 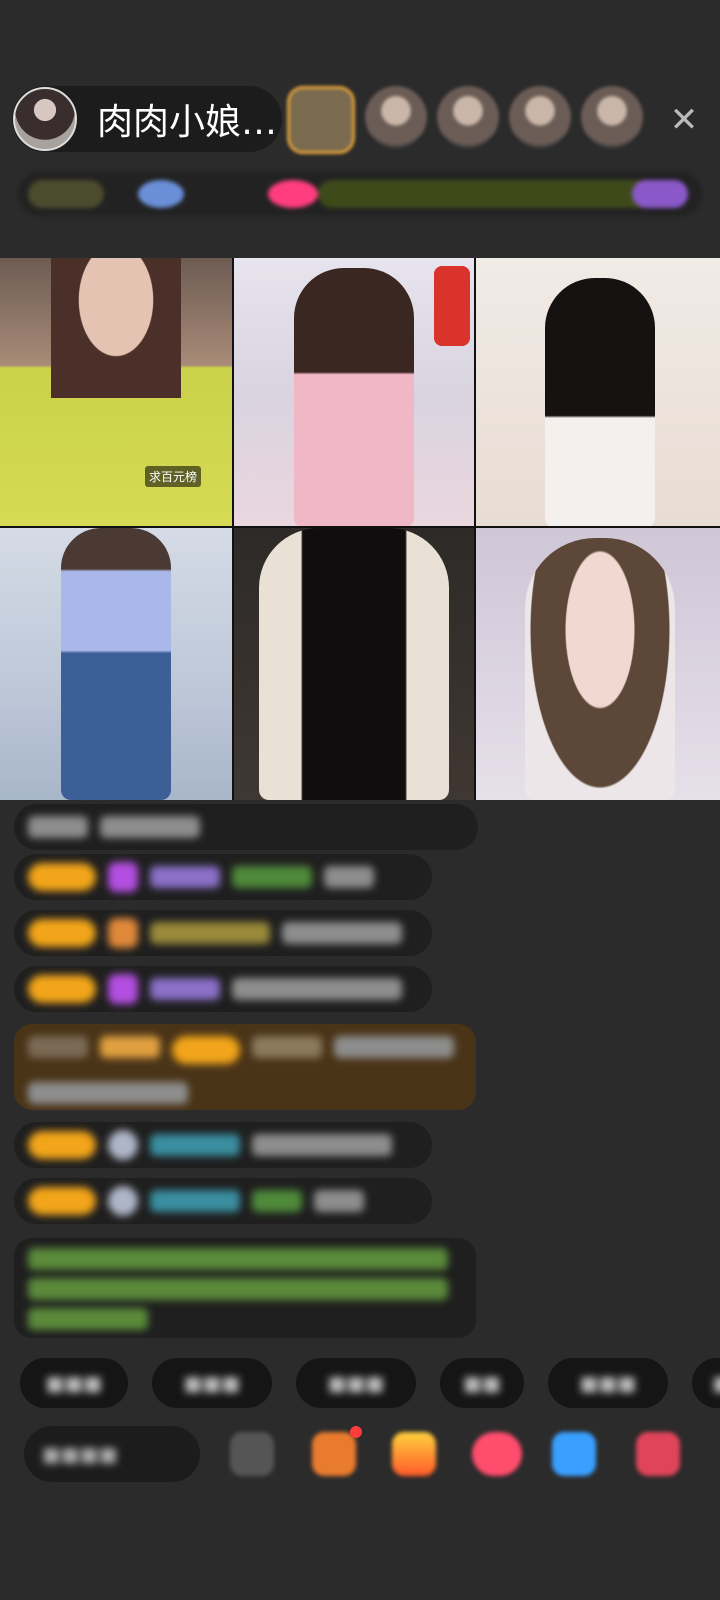 I want to click on more-icon, so click(x=658, y=1454).